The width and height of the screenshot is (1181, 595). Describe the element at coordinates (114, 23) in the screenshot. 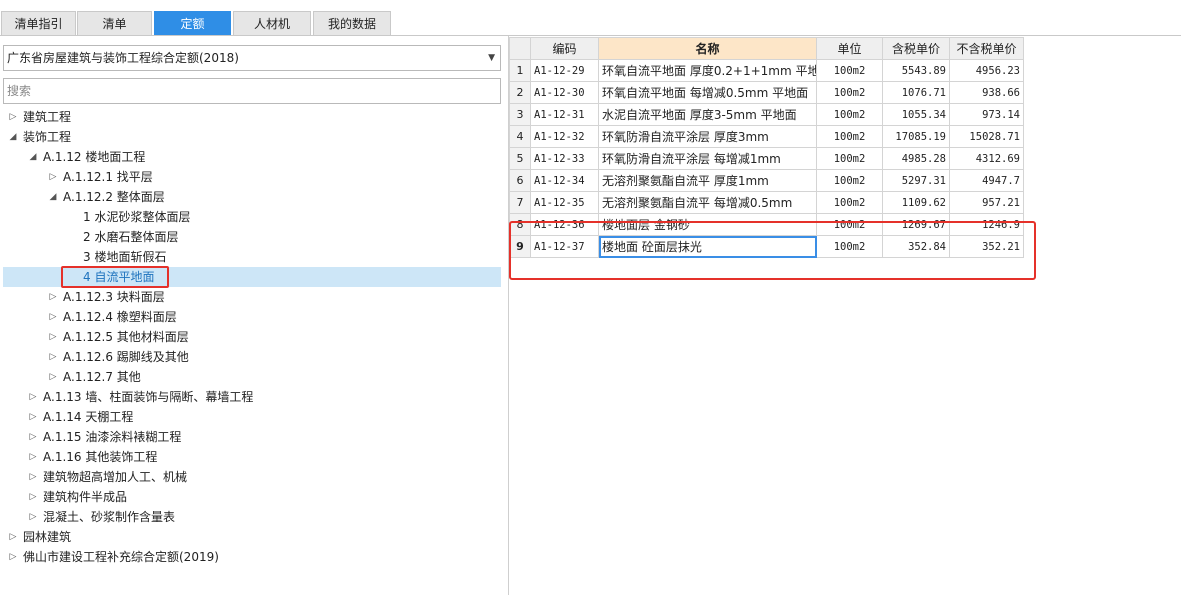

I see `tab-bill: 清单` at that location.